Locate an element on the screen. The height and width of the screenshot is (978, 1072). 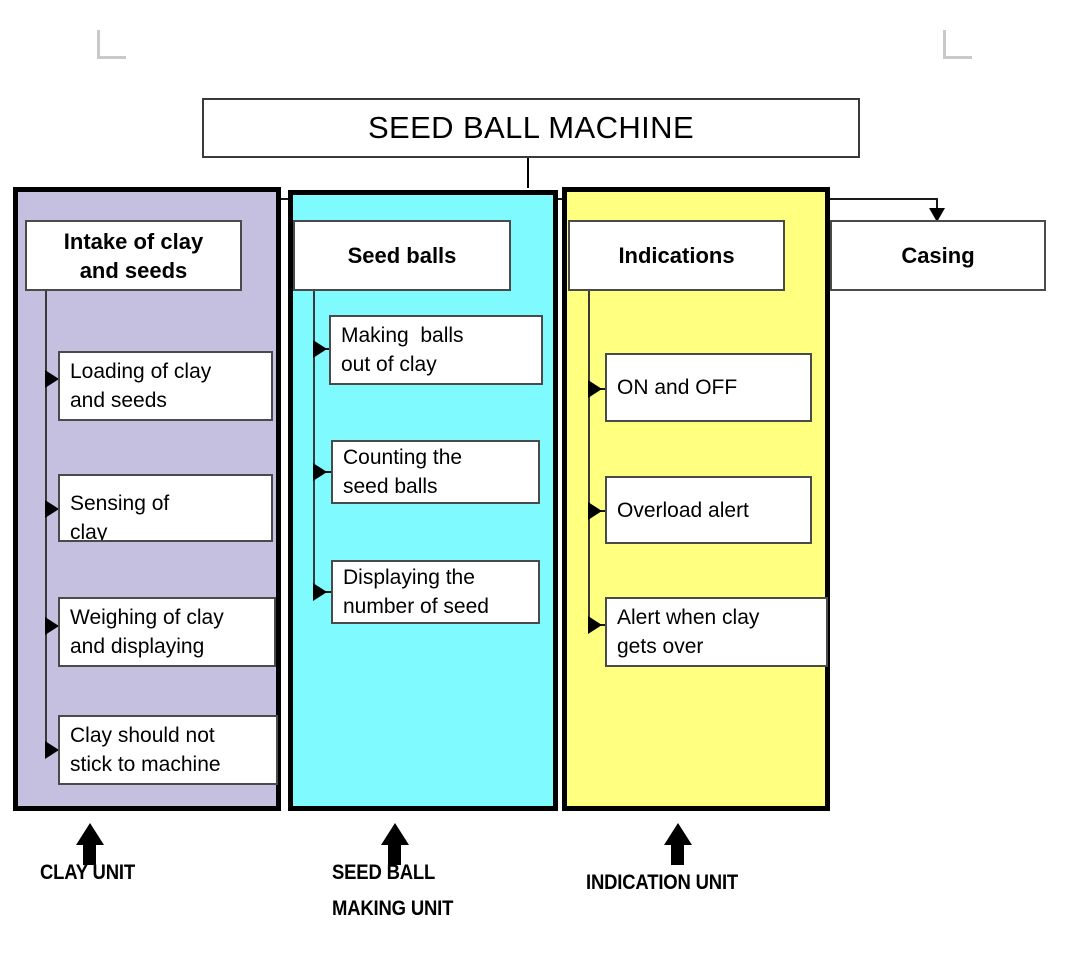
indication-branch-arrow-3-icon is located at coordinates (595, 625).